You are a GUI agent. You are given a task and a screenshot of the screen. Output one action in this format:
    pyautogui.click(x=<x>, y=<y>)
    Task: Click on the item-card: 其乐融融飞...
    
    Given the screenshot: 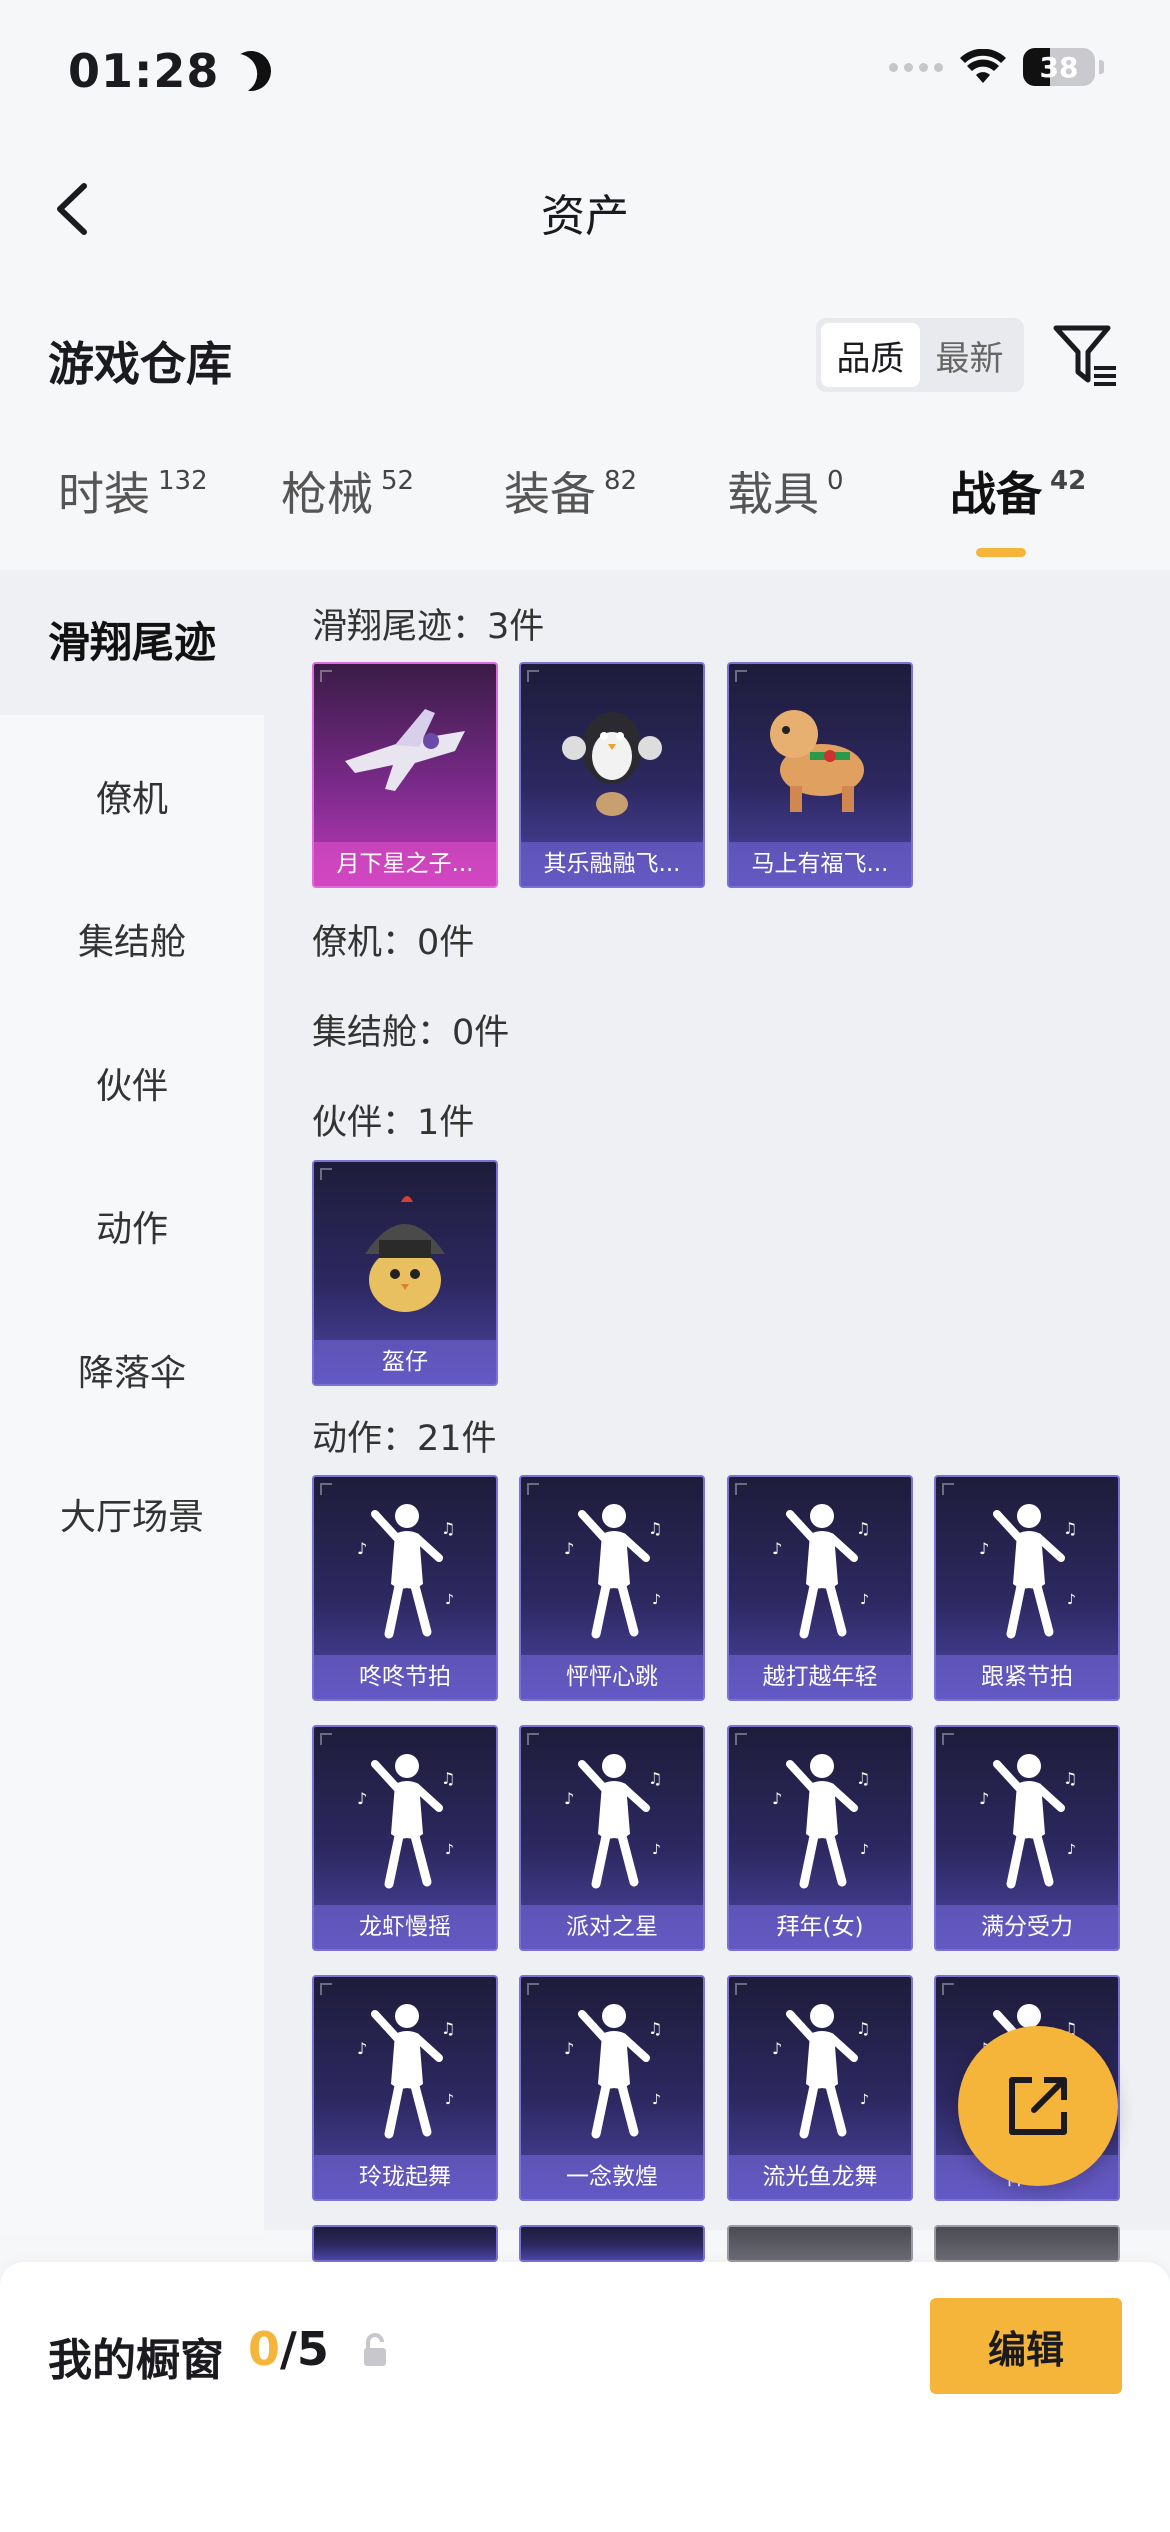 What is the action you would take?
    pyautogui.click(x=612, y=775)
    